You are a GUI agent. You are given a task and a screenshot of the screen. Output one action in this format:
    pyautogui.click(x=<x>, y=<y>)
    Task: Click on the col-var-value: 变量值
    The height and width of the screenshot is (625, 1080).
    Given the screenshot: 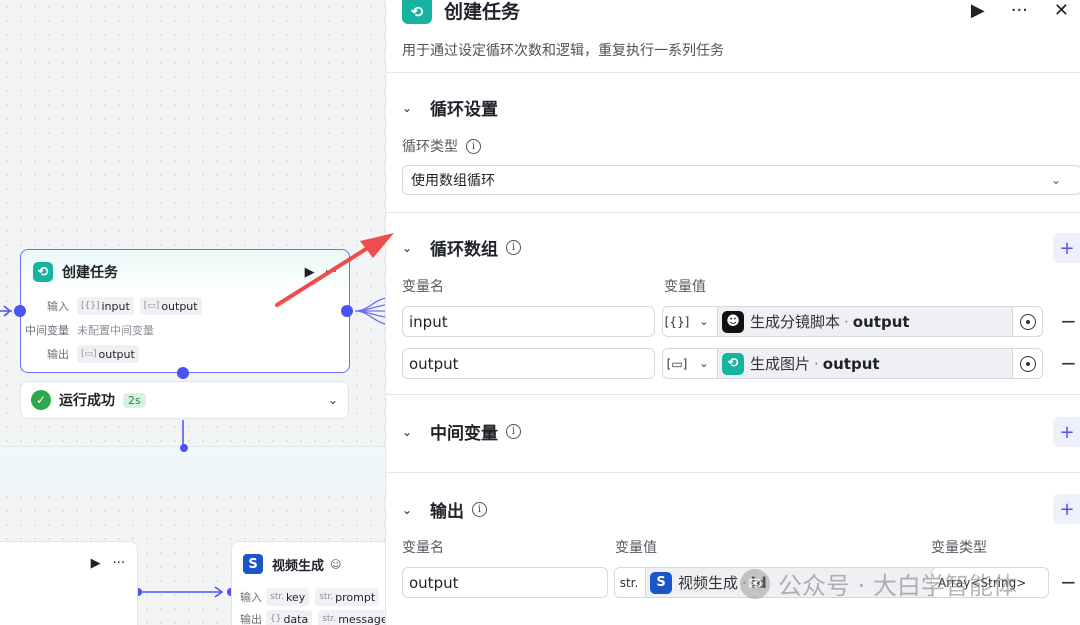 What is the action you would take?
    pyautogui.click(x=685, y=287)
    